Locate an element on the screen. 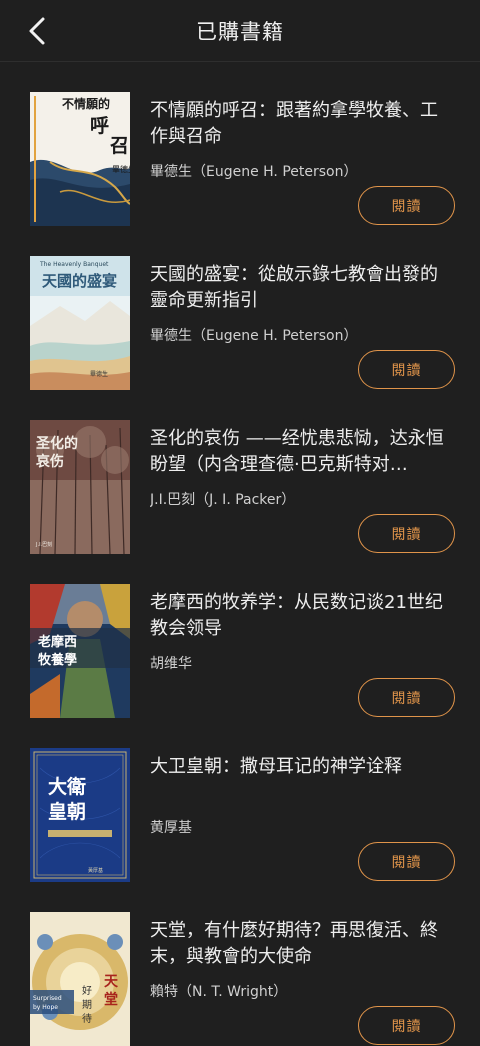 This screenshot has height=1046, width=480. book-author: 賴特（N. T. Wright） is located at coordinates (219, 992).